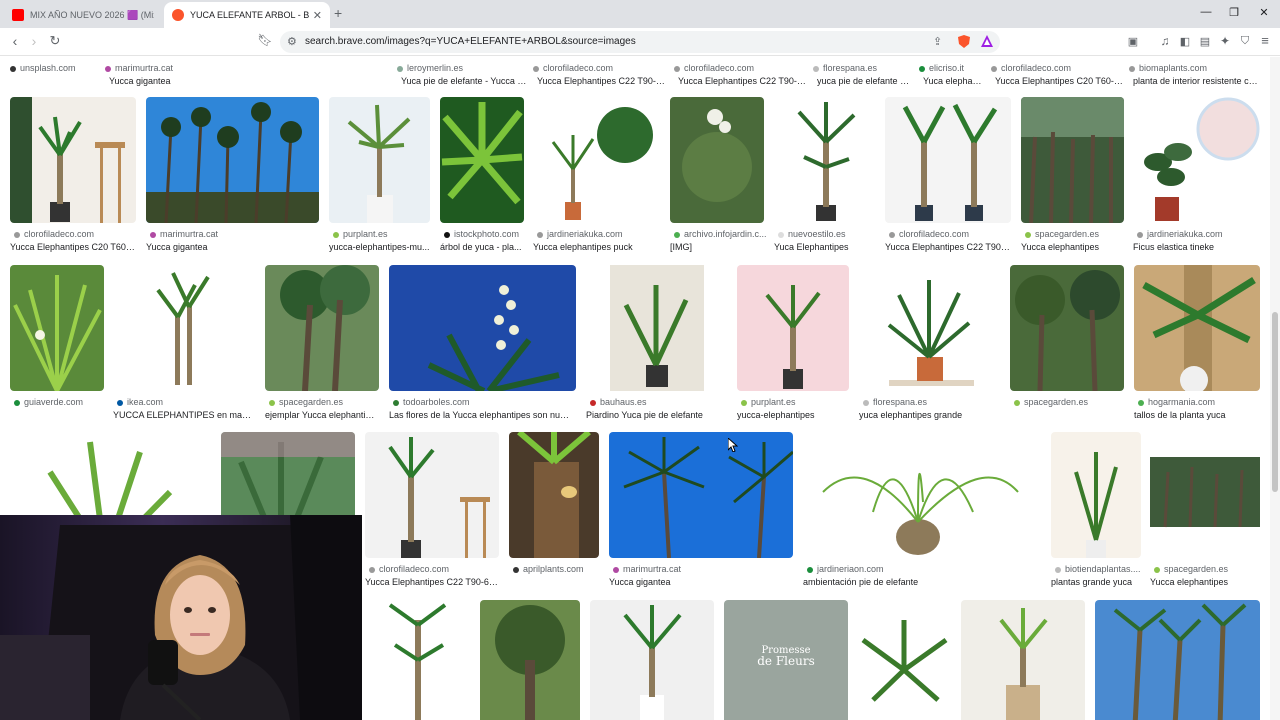  What do you see at coordinates (1180, 234) in the screenshot?
I see `result-source: jardineriakuka.com` at bounding box center [1180, 234].